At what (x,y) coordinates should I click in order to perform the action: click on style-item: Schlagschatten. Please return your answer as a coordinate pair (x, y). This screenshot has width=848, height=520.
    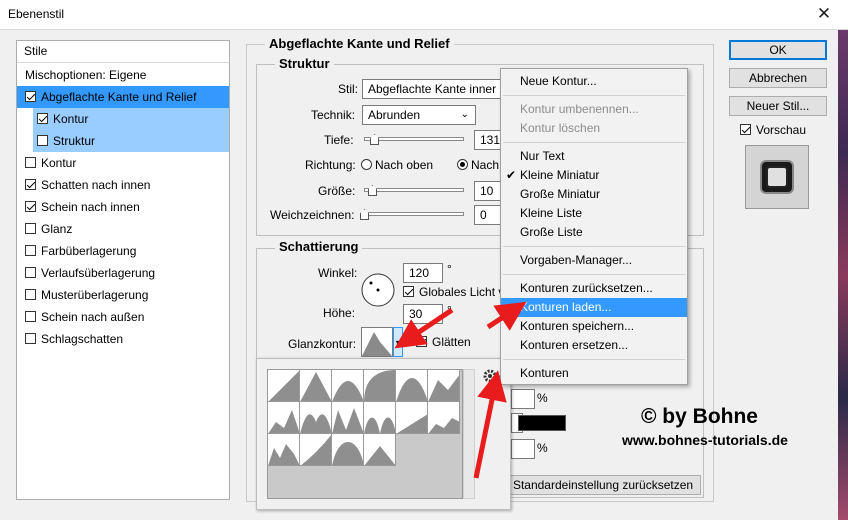
    Looking at the image, I should click on (123, 339).